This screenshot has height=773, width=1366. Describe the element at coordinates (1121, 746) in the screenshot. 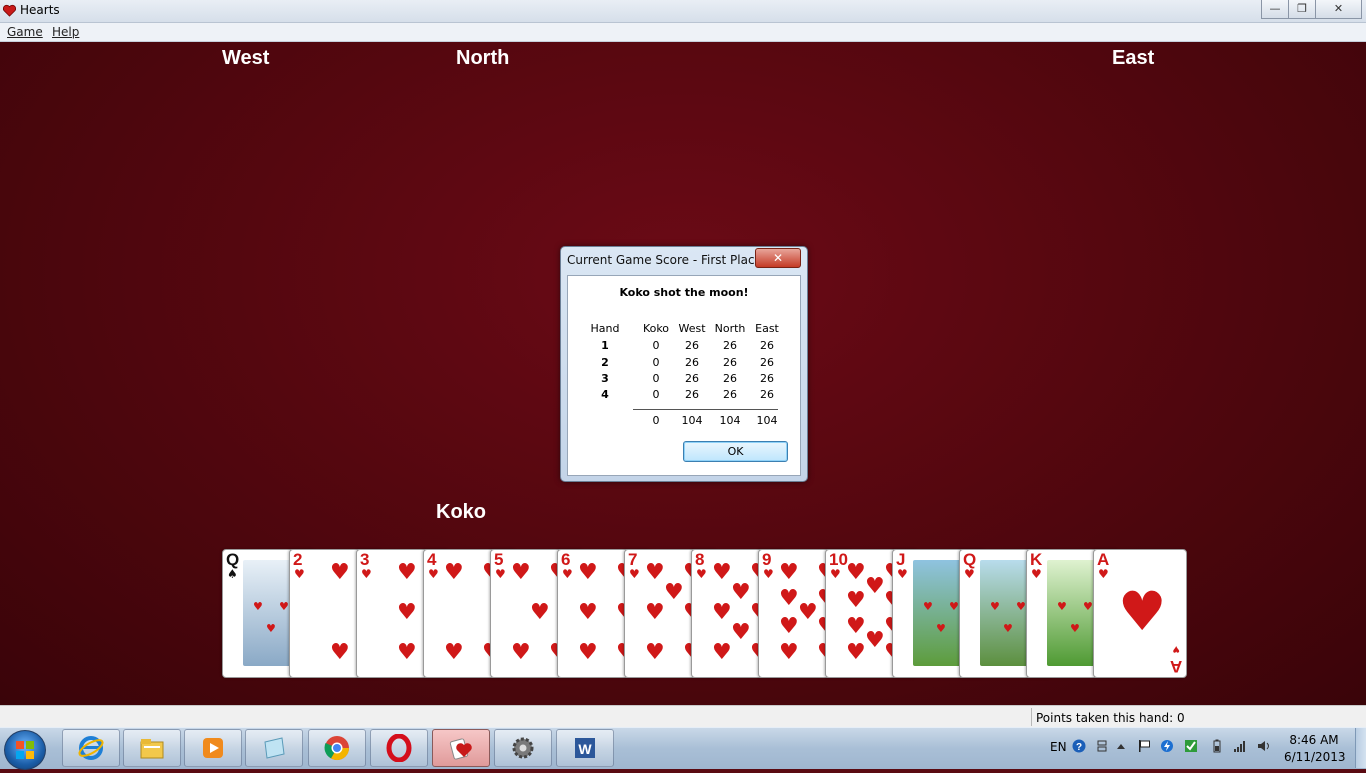

I see `show-hidden-icons-icon` at that location.